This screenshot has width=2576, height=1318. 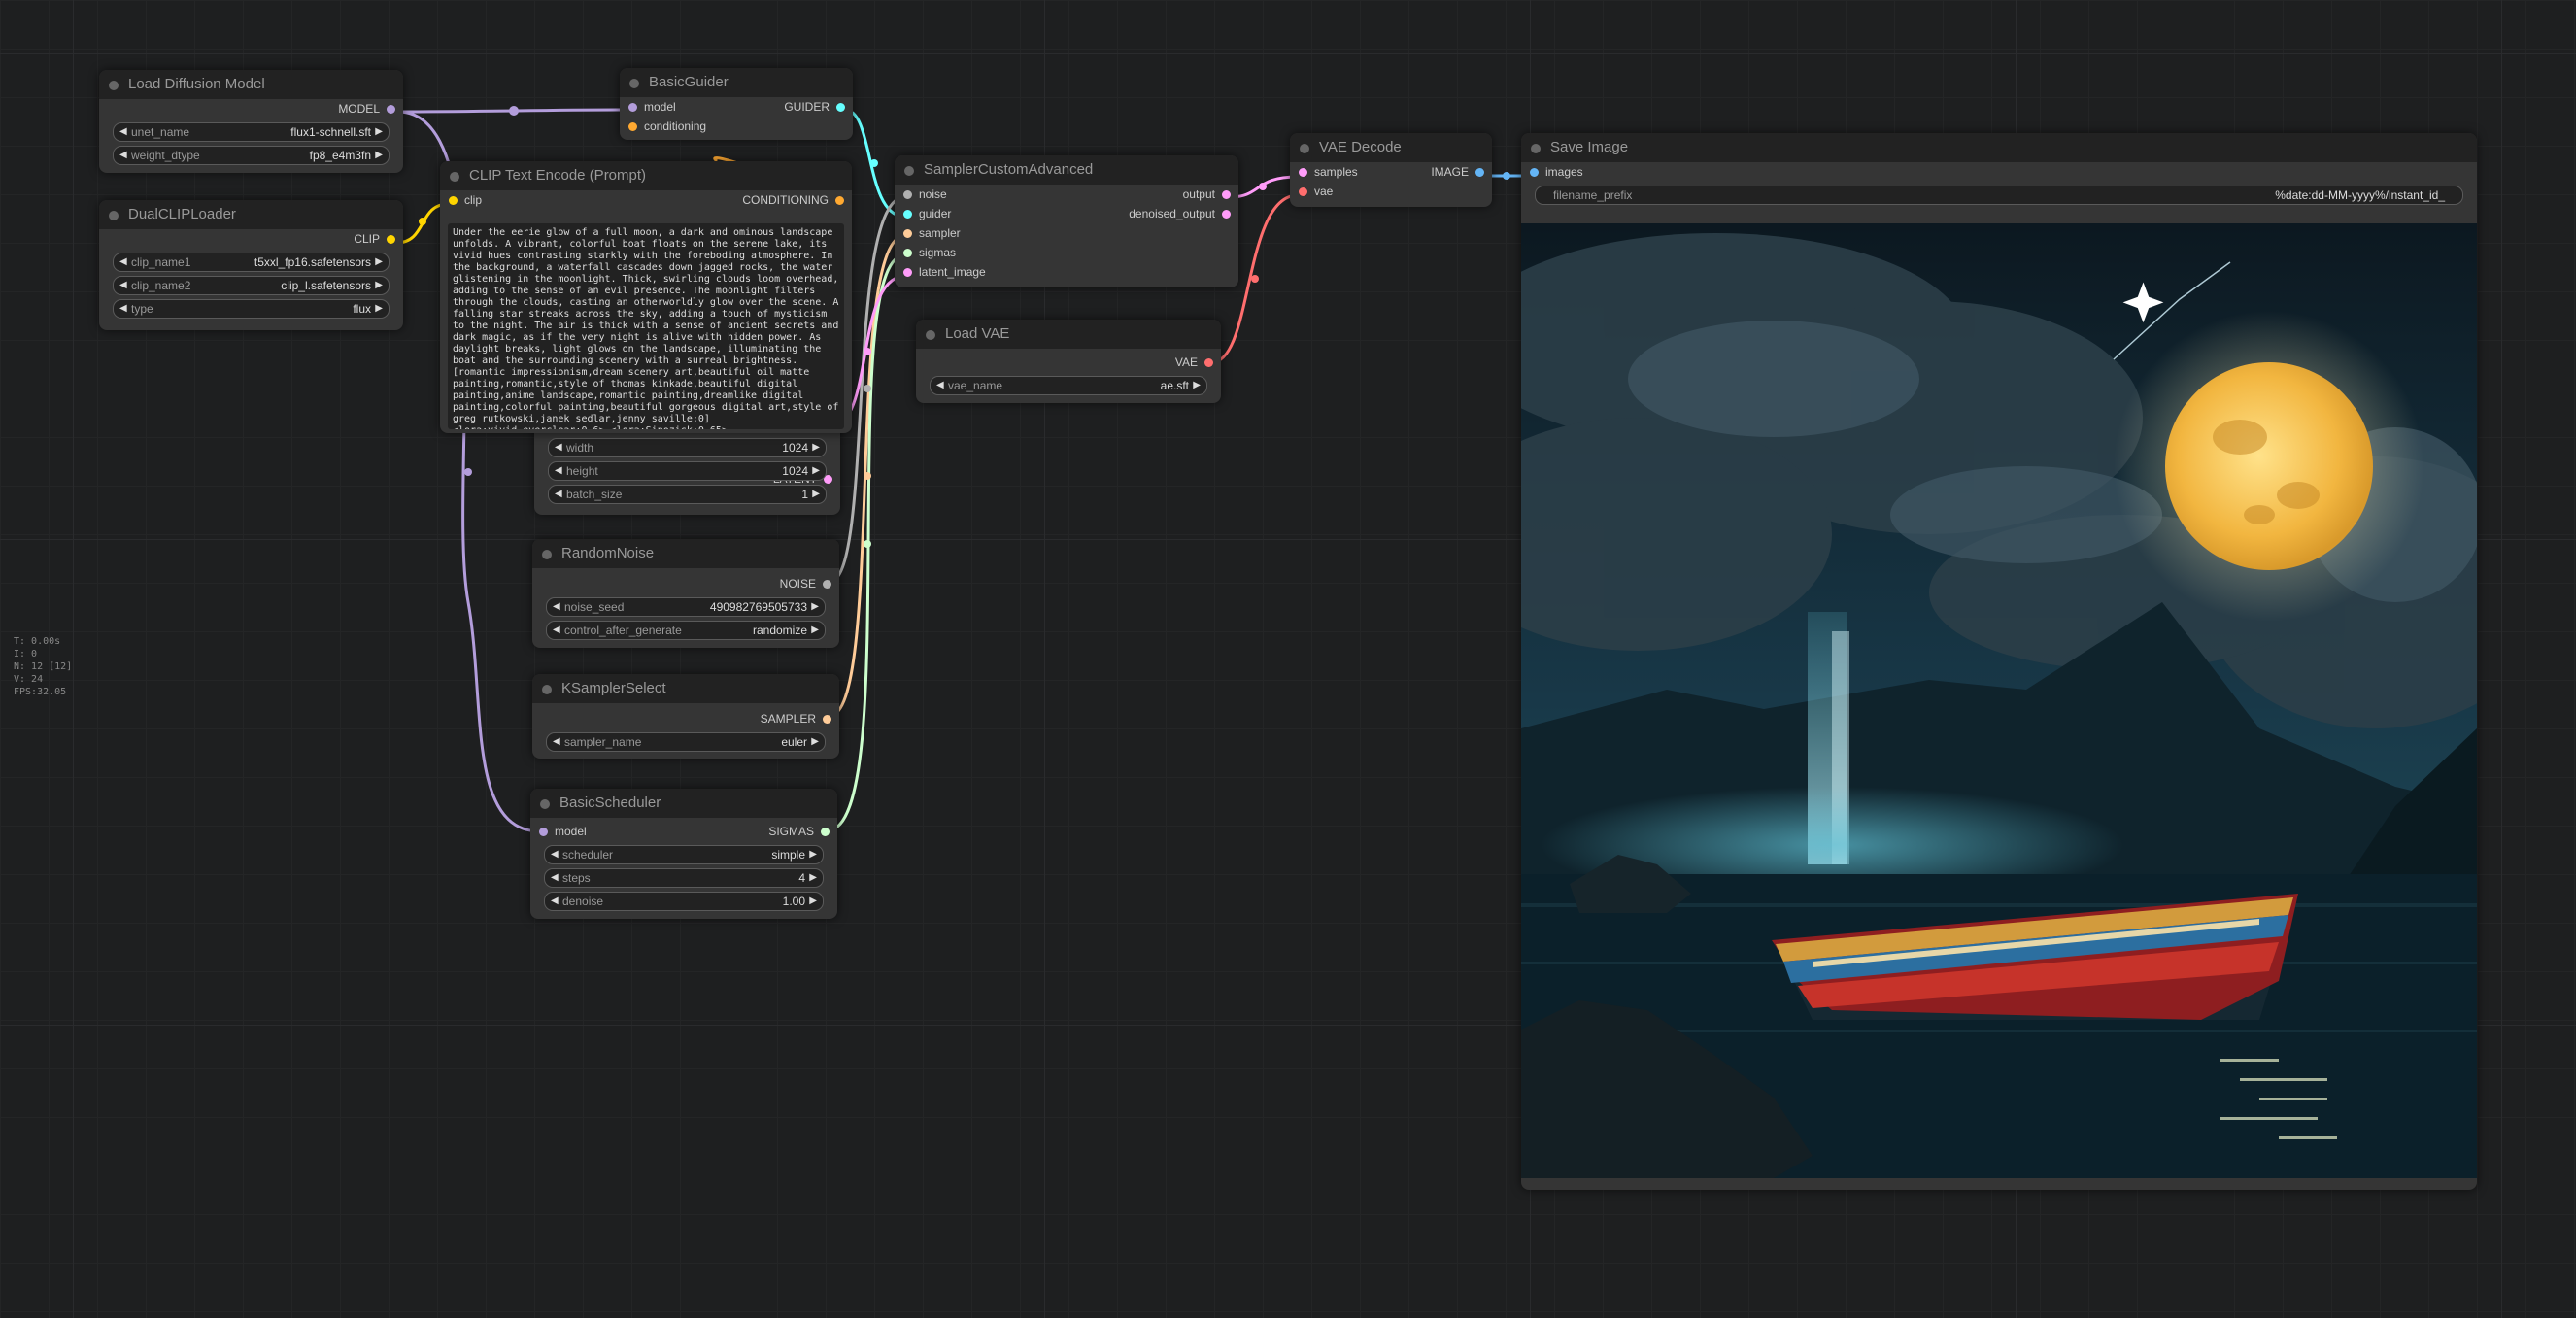 I want to click on widget-width: ◀ width 1024 ▶, so click(x=687, y=448).